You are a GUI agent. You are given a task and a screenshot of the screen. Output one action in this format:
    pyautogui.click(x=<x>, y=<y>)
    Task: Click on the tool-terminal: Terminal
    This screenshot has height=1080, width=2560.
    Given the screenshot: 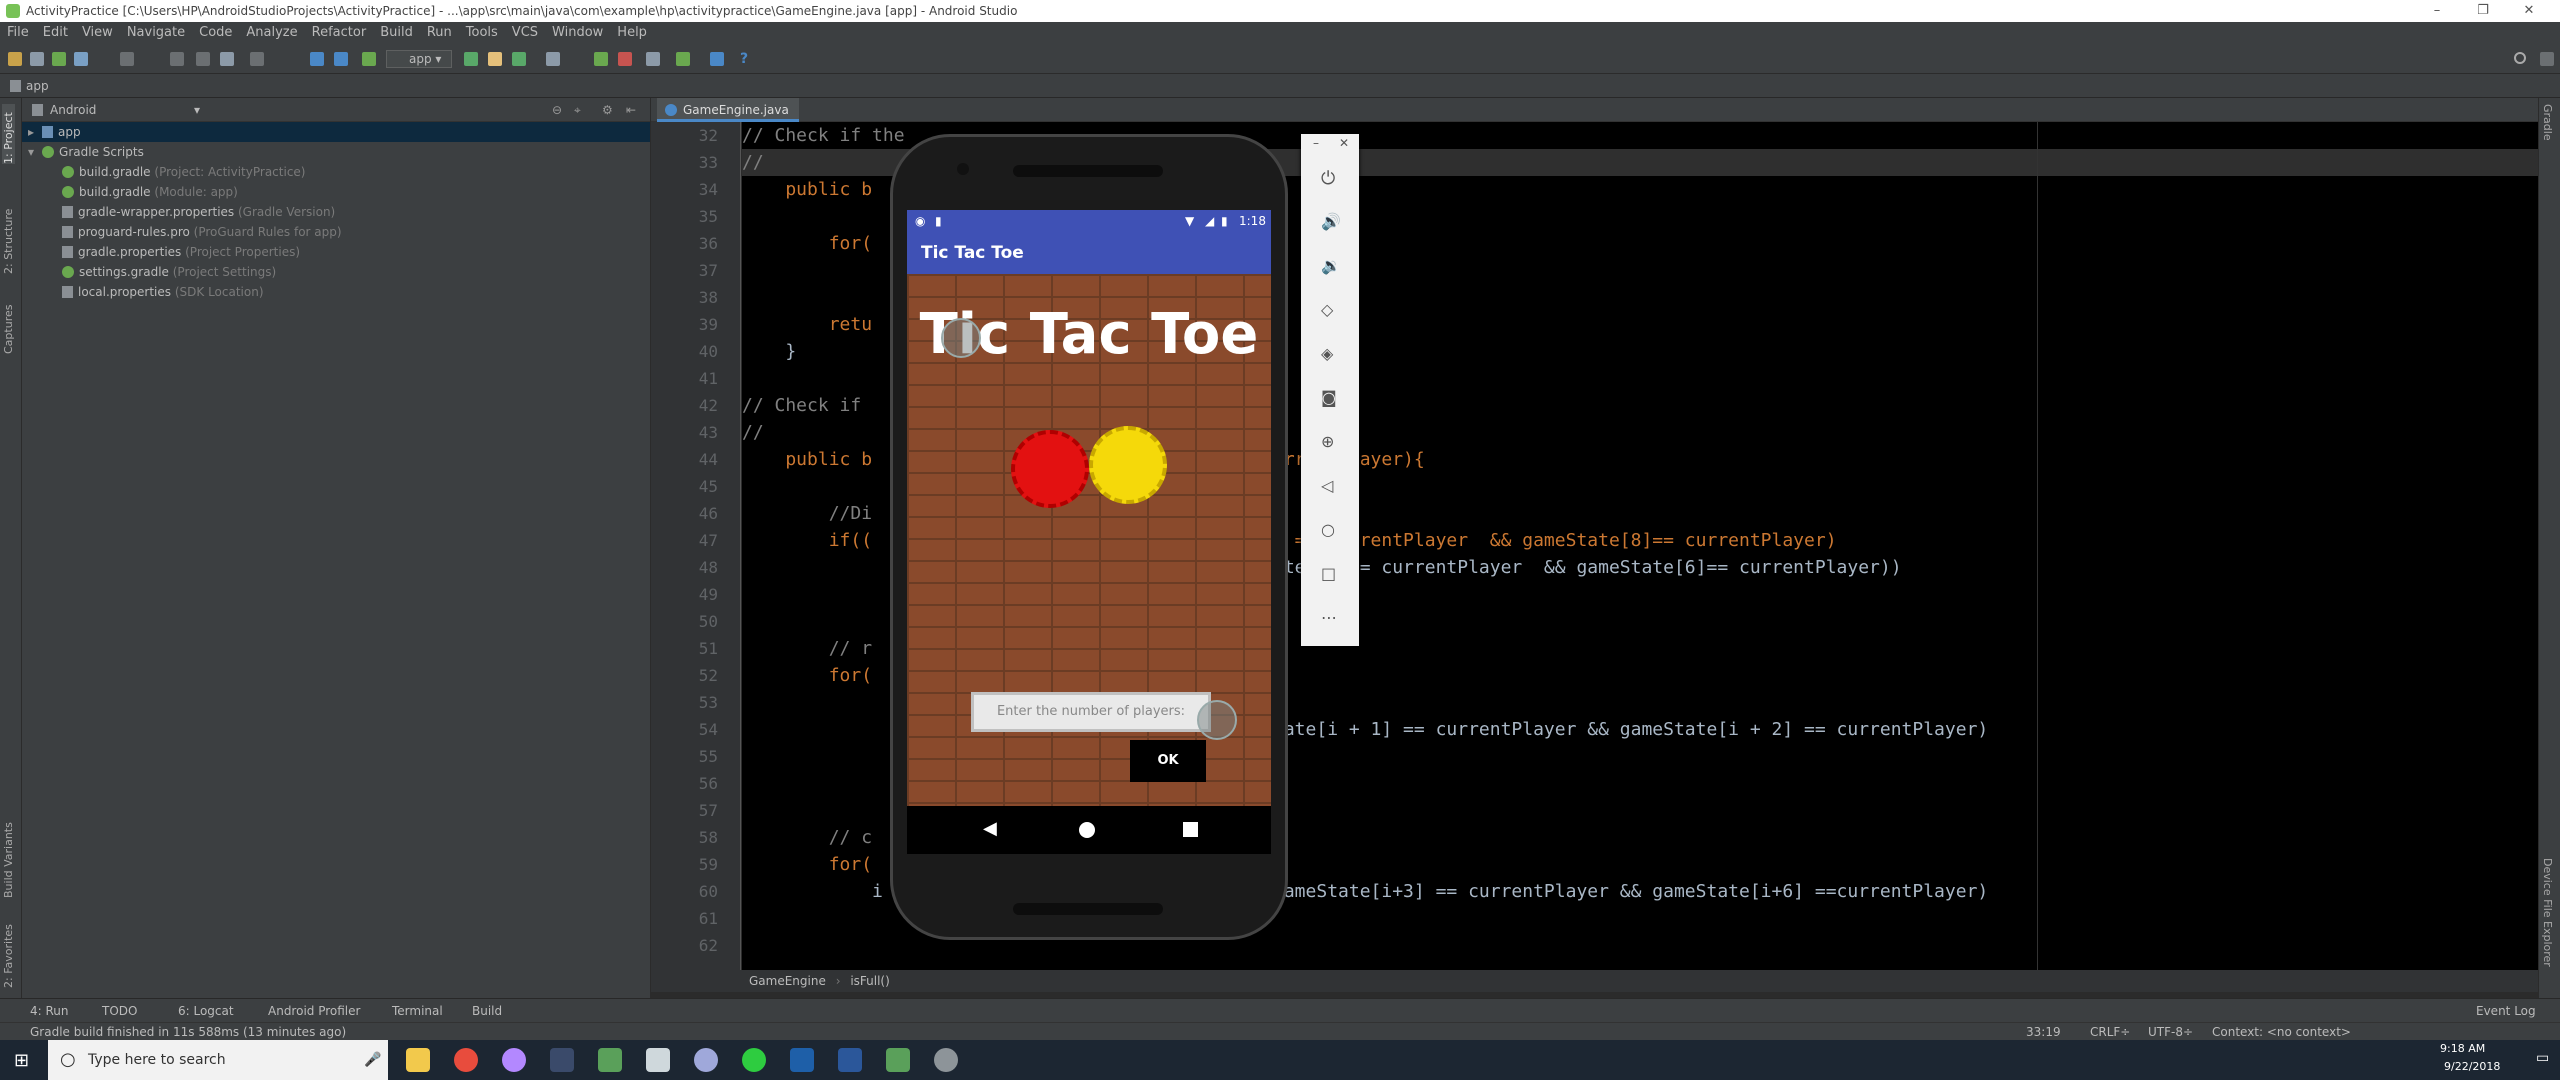 What is the action you would take?
    pyautogui.click(x=417, y=1011)
    